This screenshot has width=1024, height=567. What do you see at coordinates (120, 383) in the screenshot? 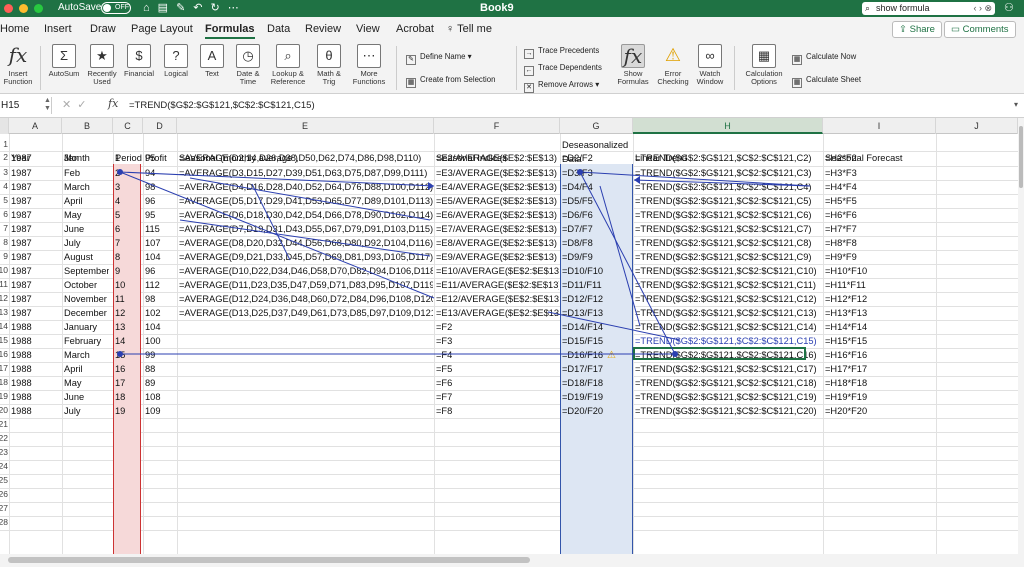
I see `cell-c18: 17` at bounding box center [120, 383].